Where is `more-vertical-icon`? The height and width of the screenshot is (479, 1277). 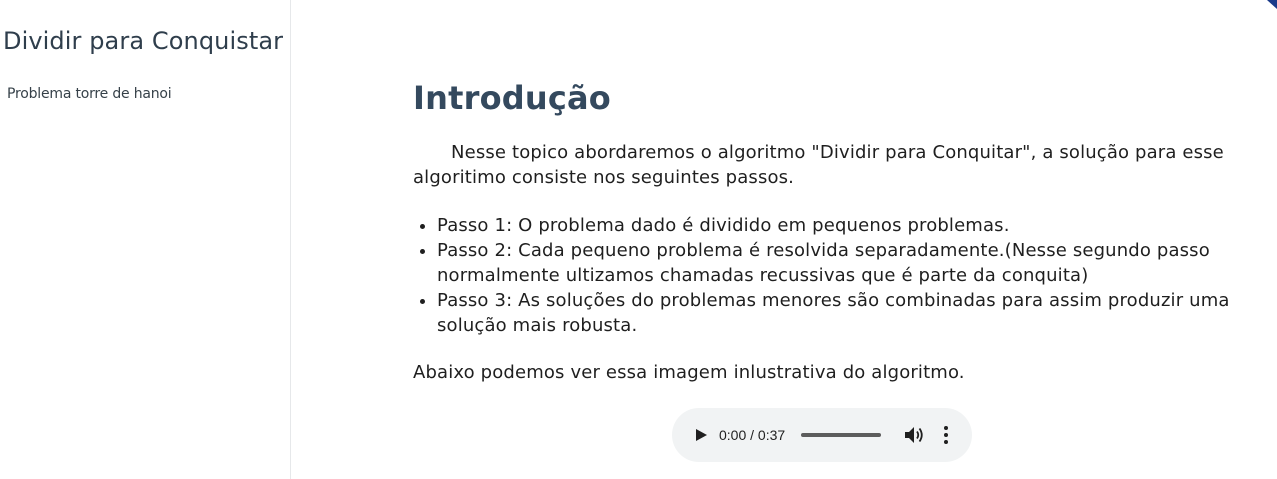
more-vertical-icon is located at coordinates (946, 435).